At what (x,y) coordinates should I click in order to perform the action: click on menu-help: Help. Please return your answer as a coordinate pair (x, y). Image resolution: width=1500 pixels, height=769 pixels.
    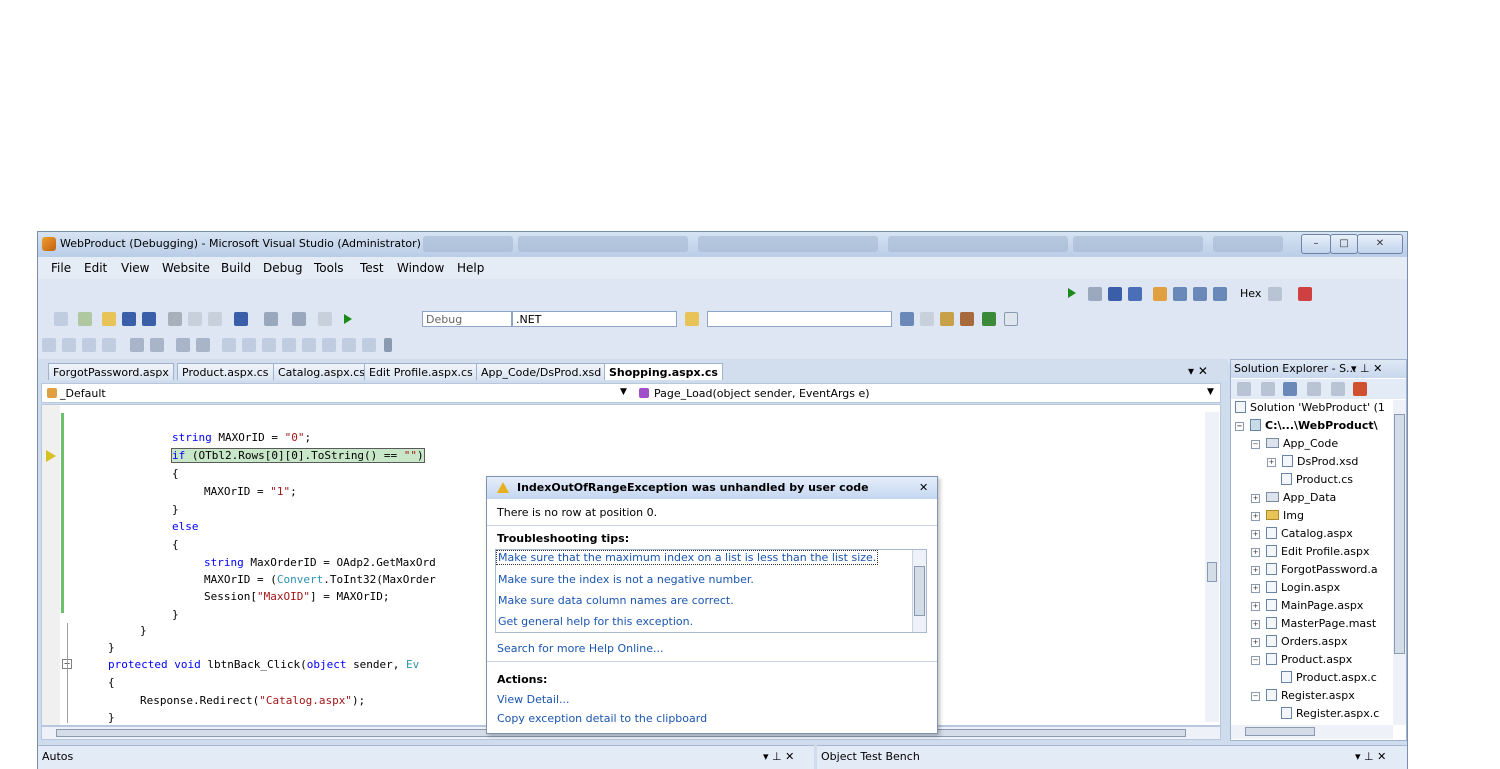
    Looking at the image, I should click on (470, 268).